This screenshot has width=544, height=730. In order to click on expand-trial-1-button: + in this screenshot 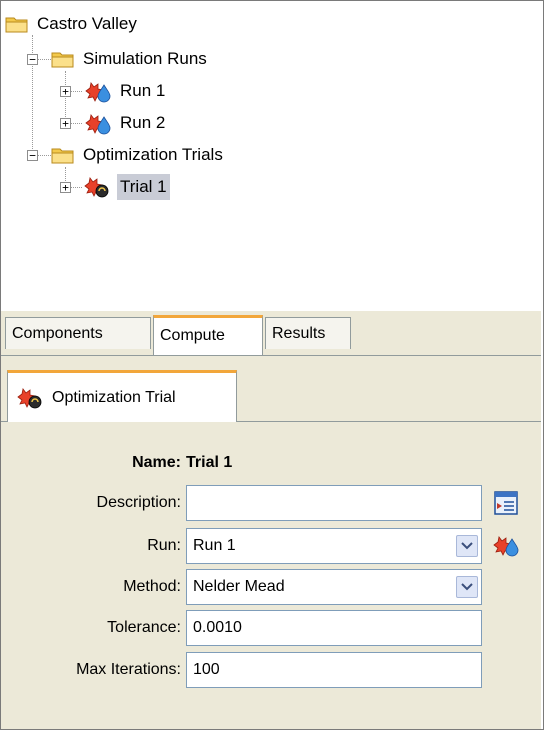, I will do `click(65, 187)`.